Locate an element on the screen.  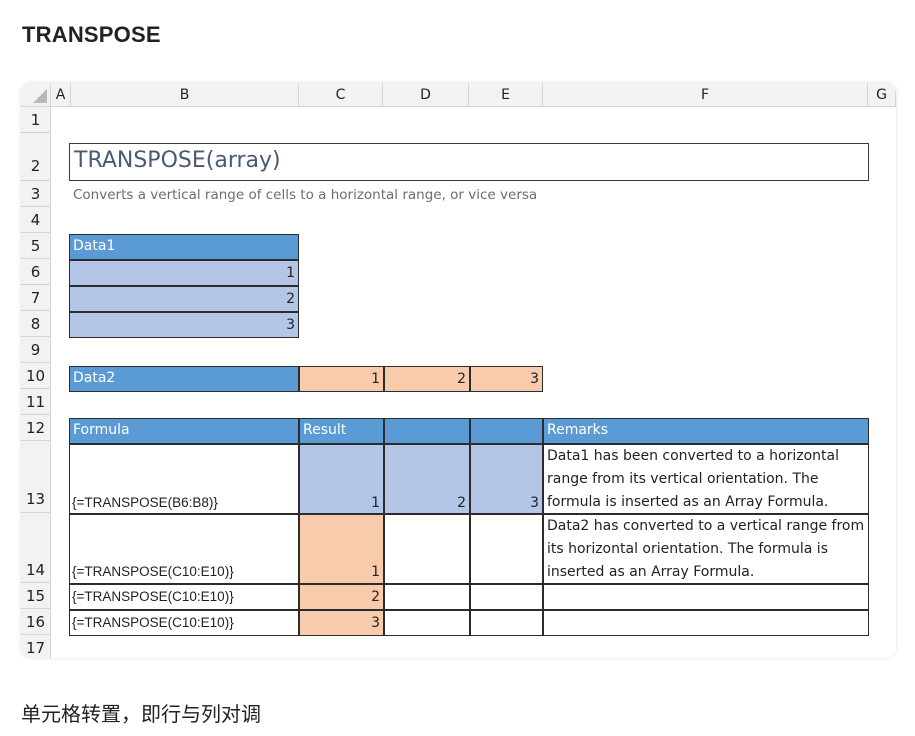
table-header-remarks: Remarks is located at coordinates (706, 431).